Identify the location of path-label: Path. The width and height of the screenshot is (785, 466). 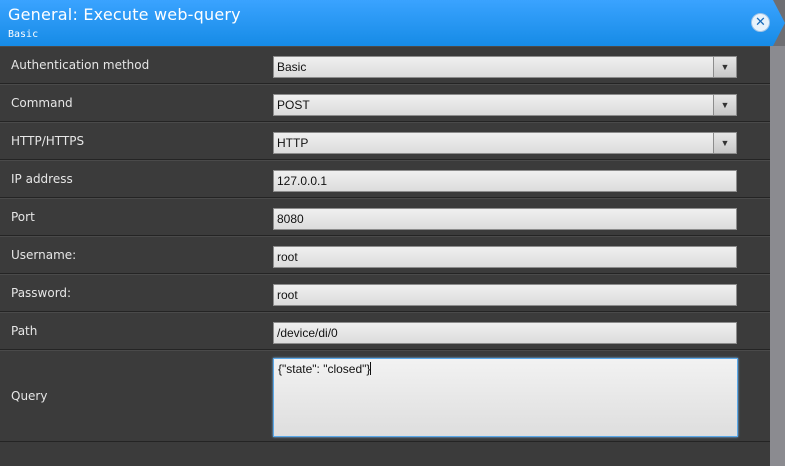
(24, 331).